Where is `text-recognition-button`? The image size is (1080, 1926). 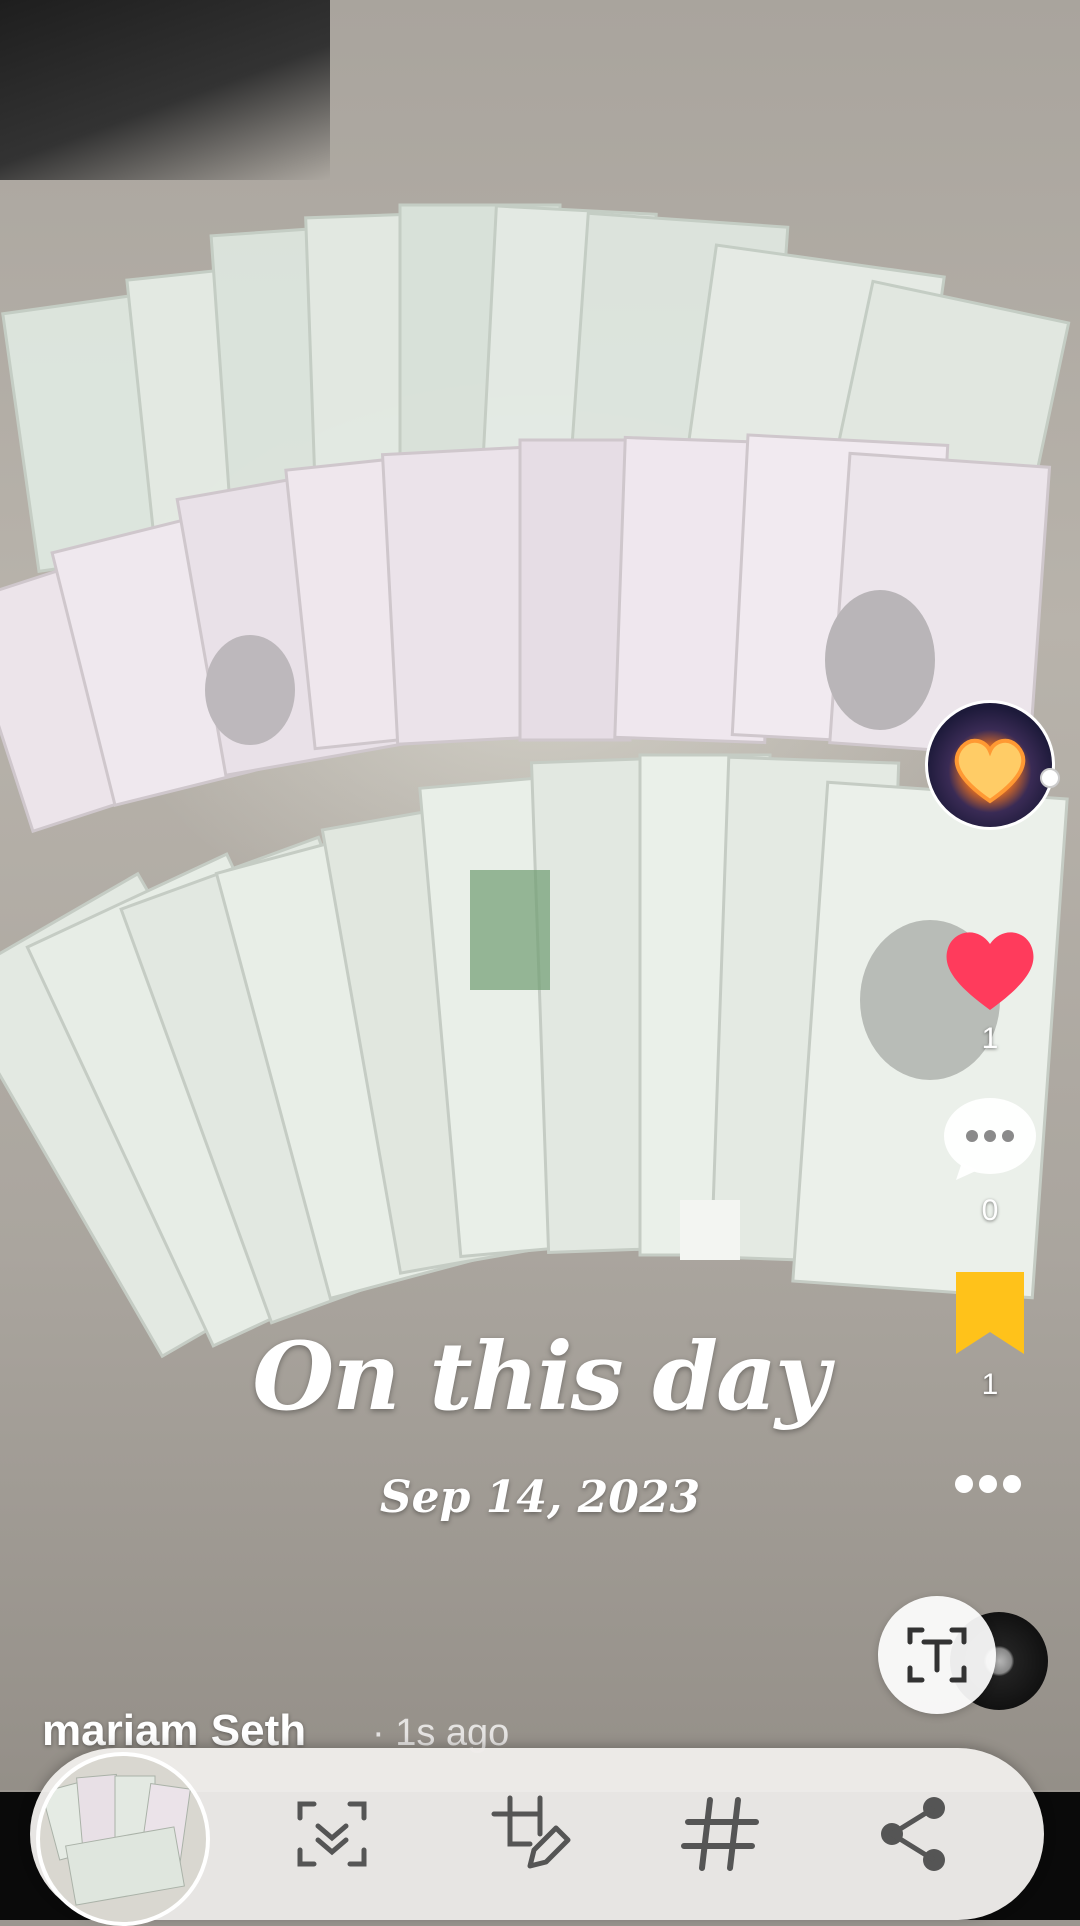
text-recognition-button is located at coordinates (937, 1655).